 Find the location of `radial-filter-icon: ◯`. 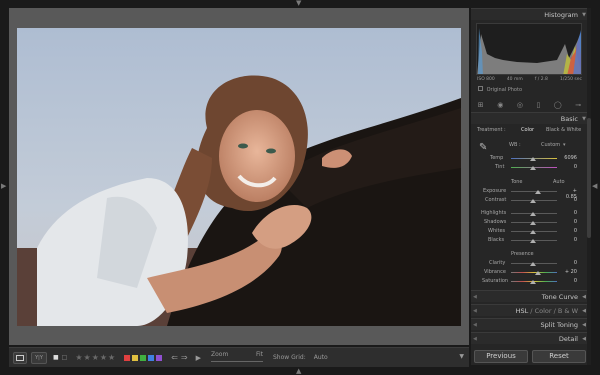

radial-filter-icon: ◯ is located at coordinates (558, 105).